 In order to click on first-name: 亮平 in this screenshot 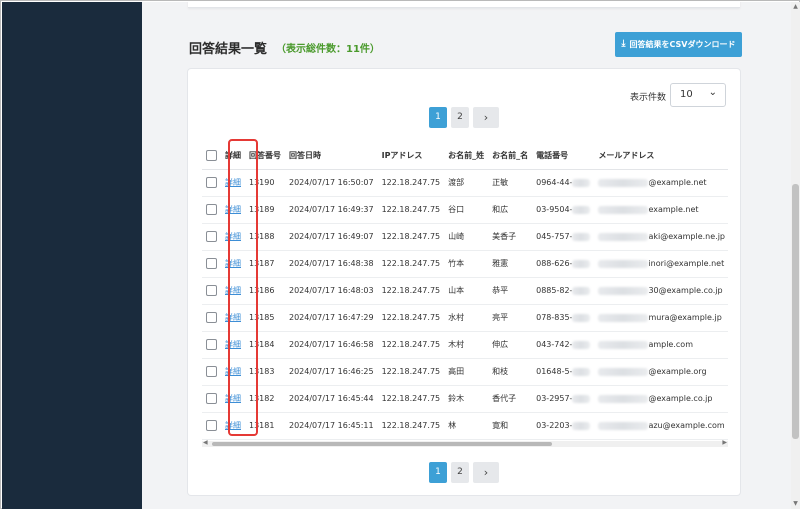, I will do `click(510, 318)`.